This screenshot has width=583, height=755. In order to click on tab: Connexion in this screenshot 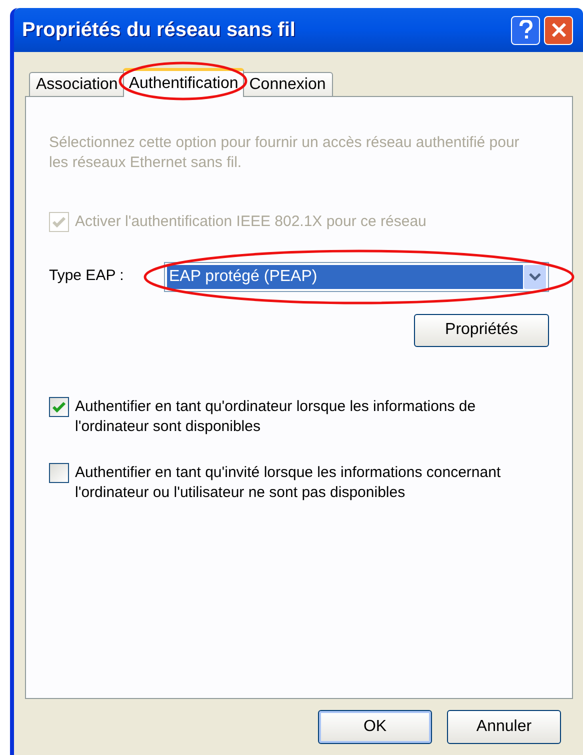, I will do `click(287, 84)`.